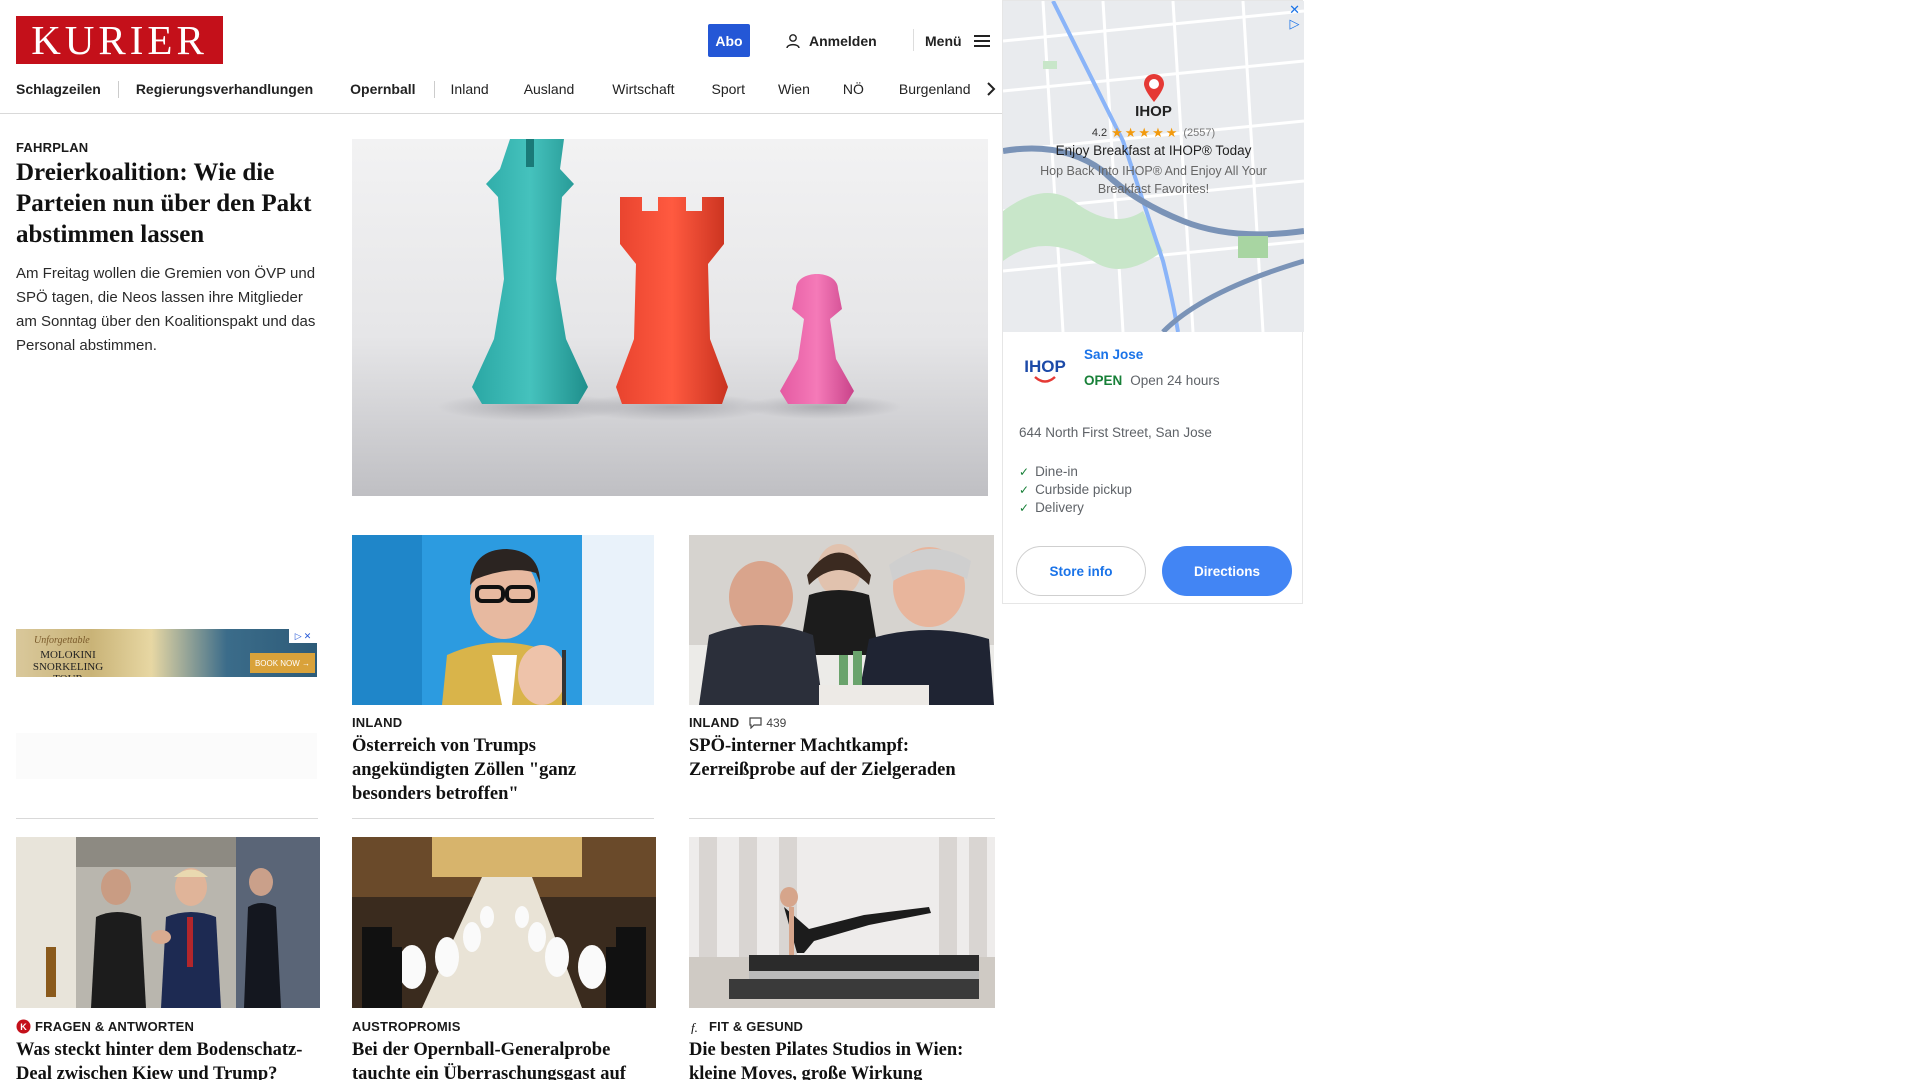 The image size is (1920, 1080). I want to click on ad-title: MOLOKINI SNORKELING TOUR, so click(68, 663).